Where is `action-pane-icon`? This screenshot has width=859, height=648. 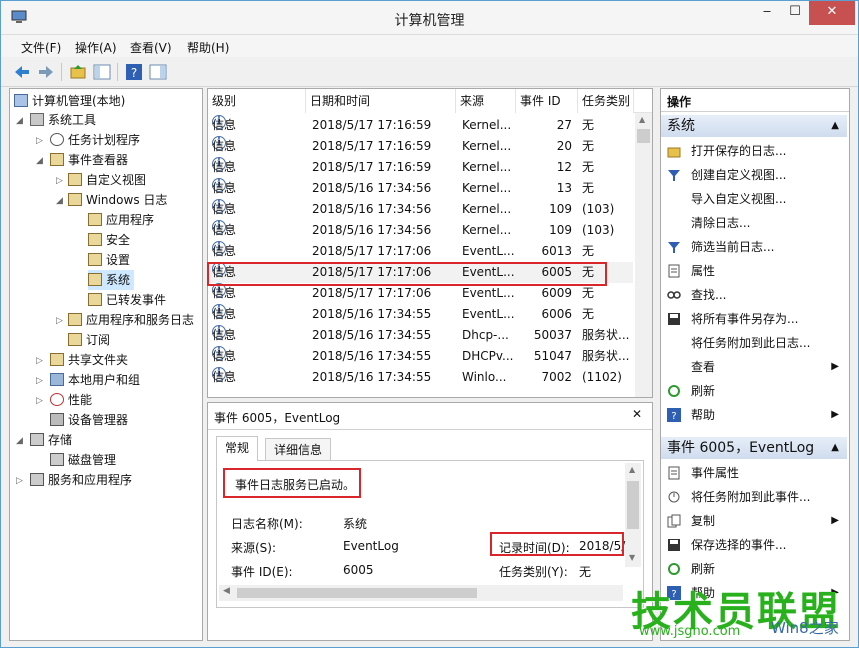 action-pane-icon is located at coordinates (158, 72).